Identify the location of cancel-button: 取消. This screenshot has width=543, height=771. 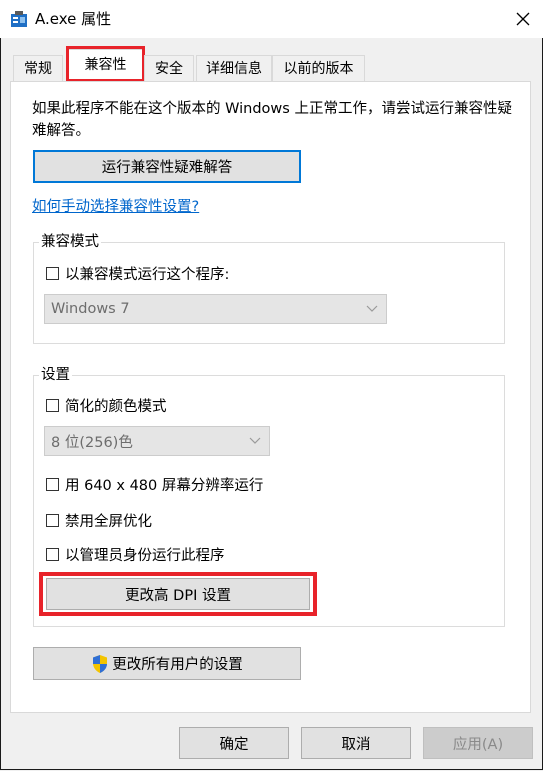
(356, 743).